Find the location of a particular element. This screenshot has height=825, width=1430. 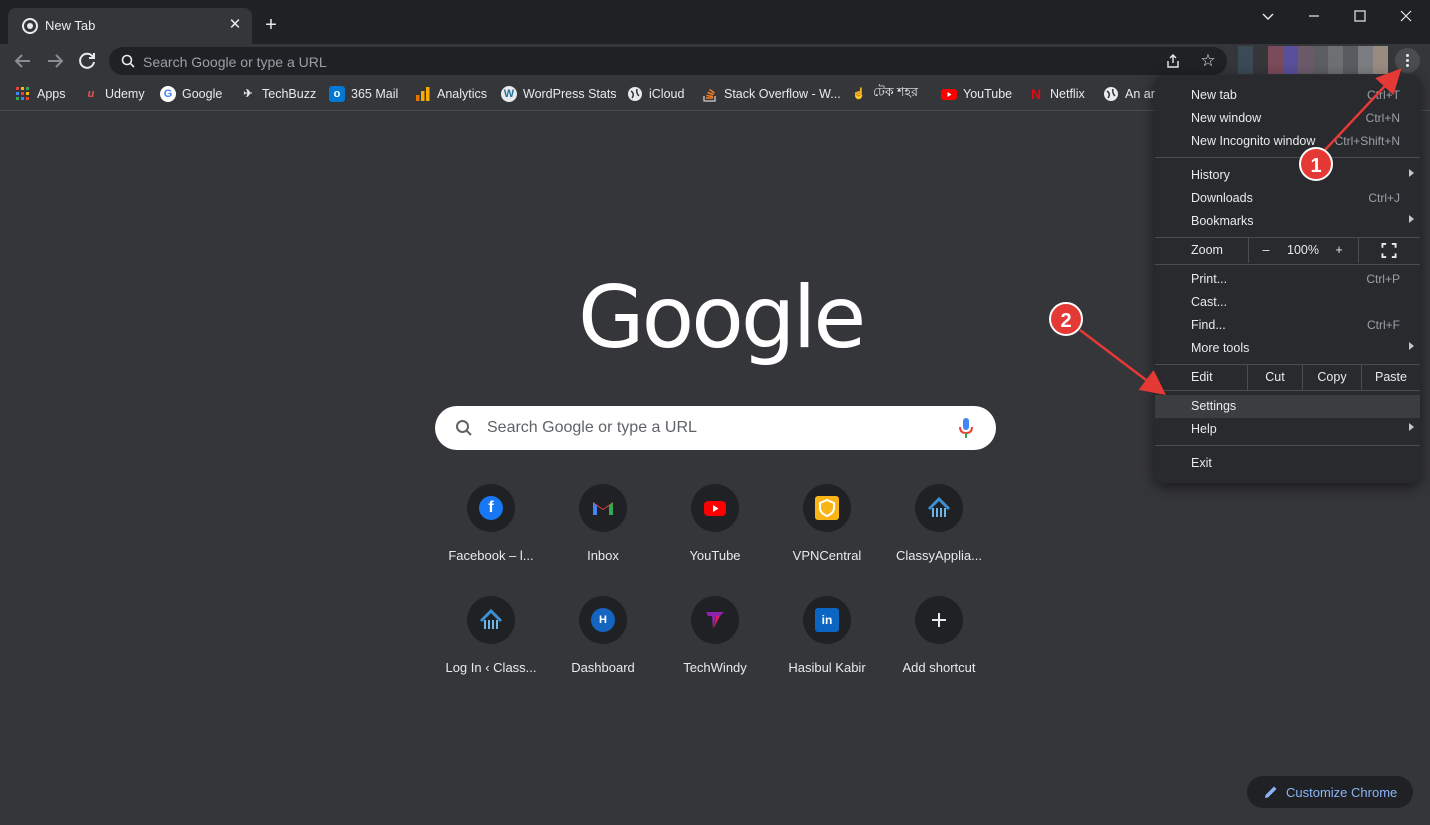

annotation-arrows is located at coordinates (1240, 232).